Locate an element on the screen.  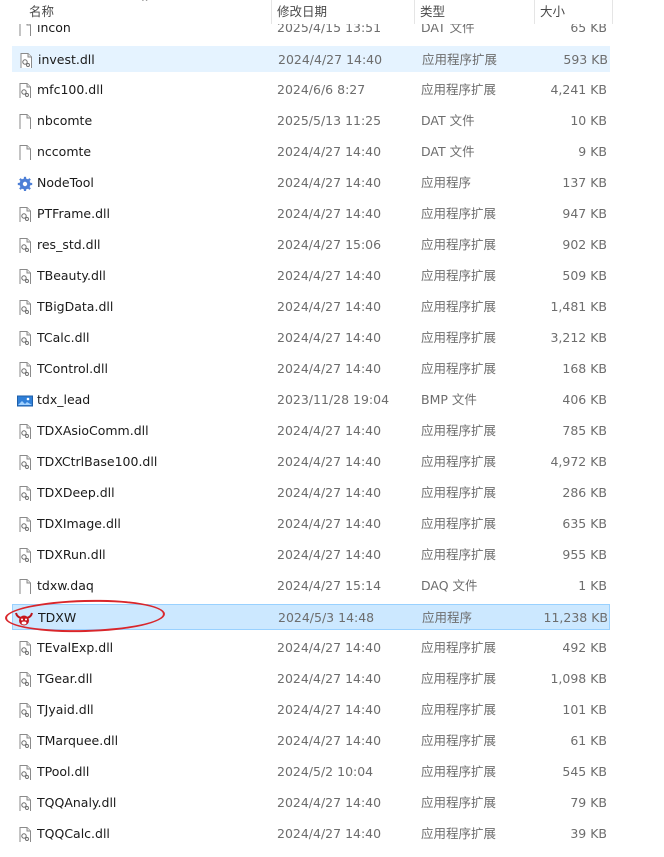
file-name: TMarquee.dll is located at coordinates (78, 740).